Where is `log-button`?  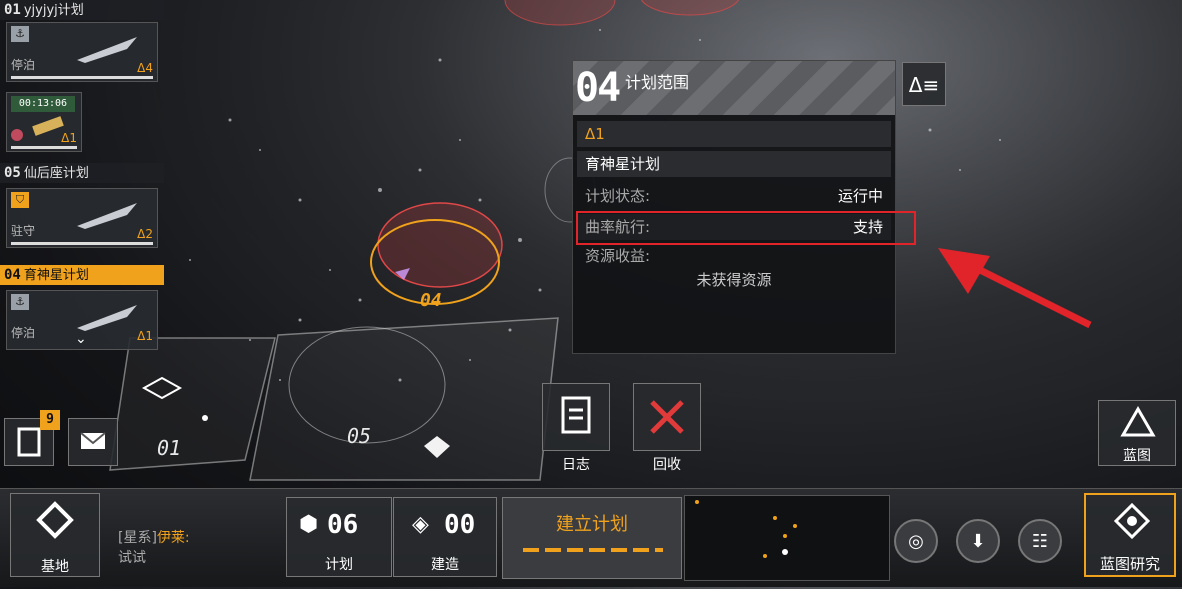
log-button is located at coordinates (576, 417).